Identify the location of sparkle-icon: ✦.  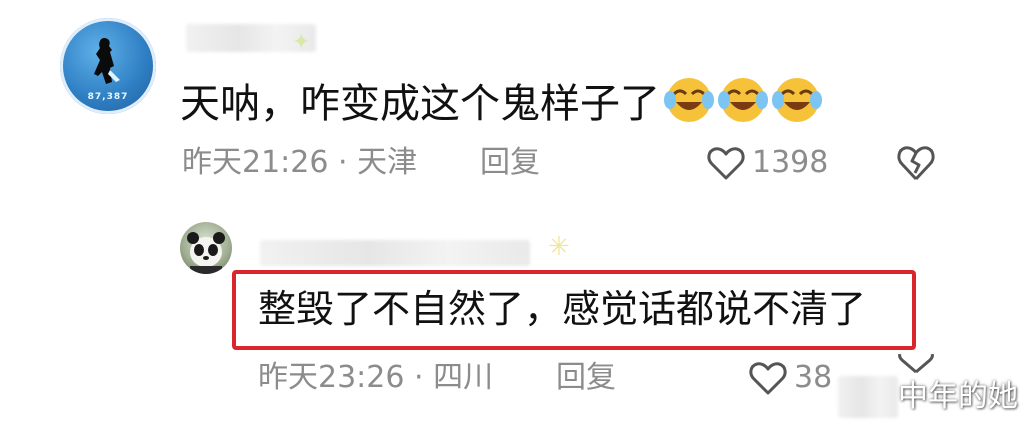
(301, 42).